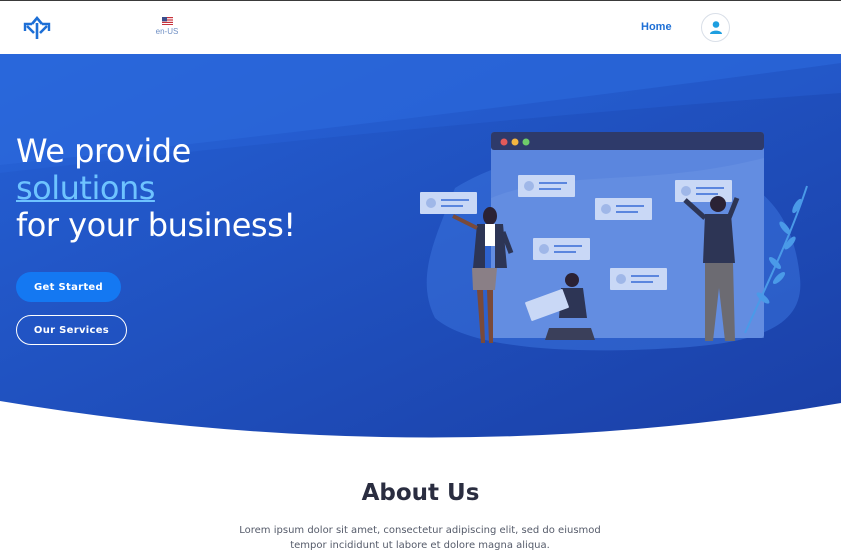 The height and width of the screenshot is (560, 841). What do you see at coordinates (167, 31) in the screenshot?
I see `language-label: en-US` at bounding box center [167, 31].